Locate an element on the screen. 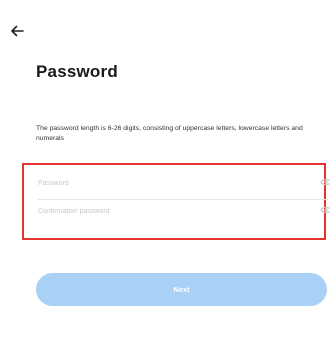 The image size is (330, 340). arrow-left-icon is located at coordinates (17, 31).